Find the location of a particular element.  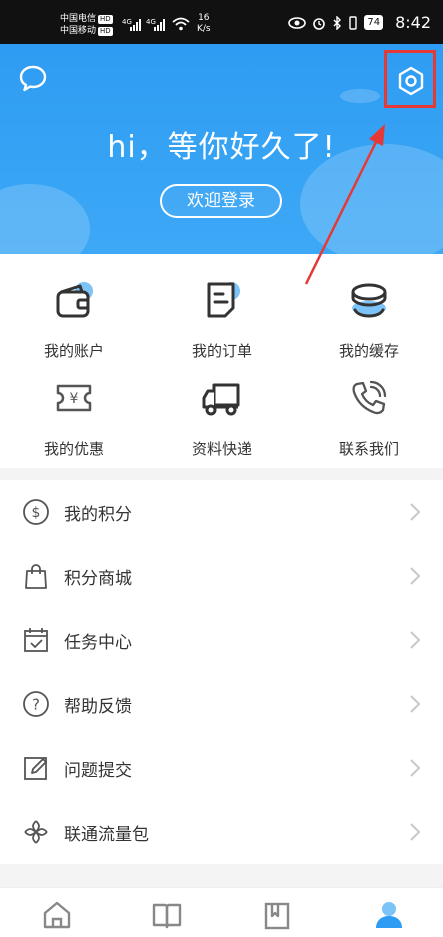

grid-item-contact: 联系我们 is located at coordinates (369, 410).